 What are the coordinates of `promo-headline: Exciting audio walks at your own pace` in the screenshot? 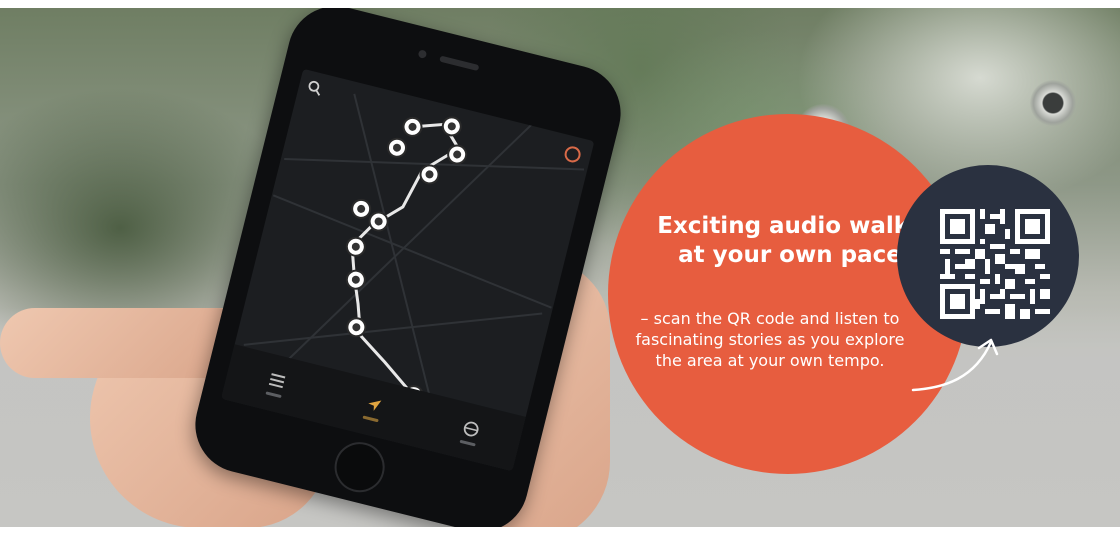 It's located at (790, 240).